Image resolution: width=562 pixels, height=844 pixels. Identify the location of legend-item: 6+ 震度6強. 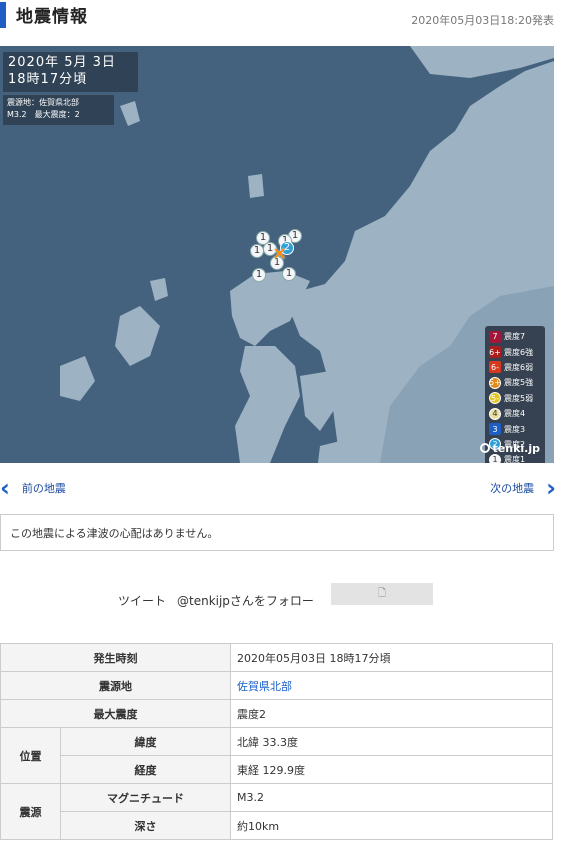
(511, 352).